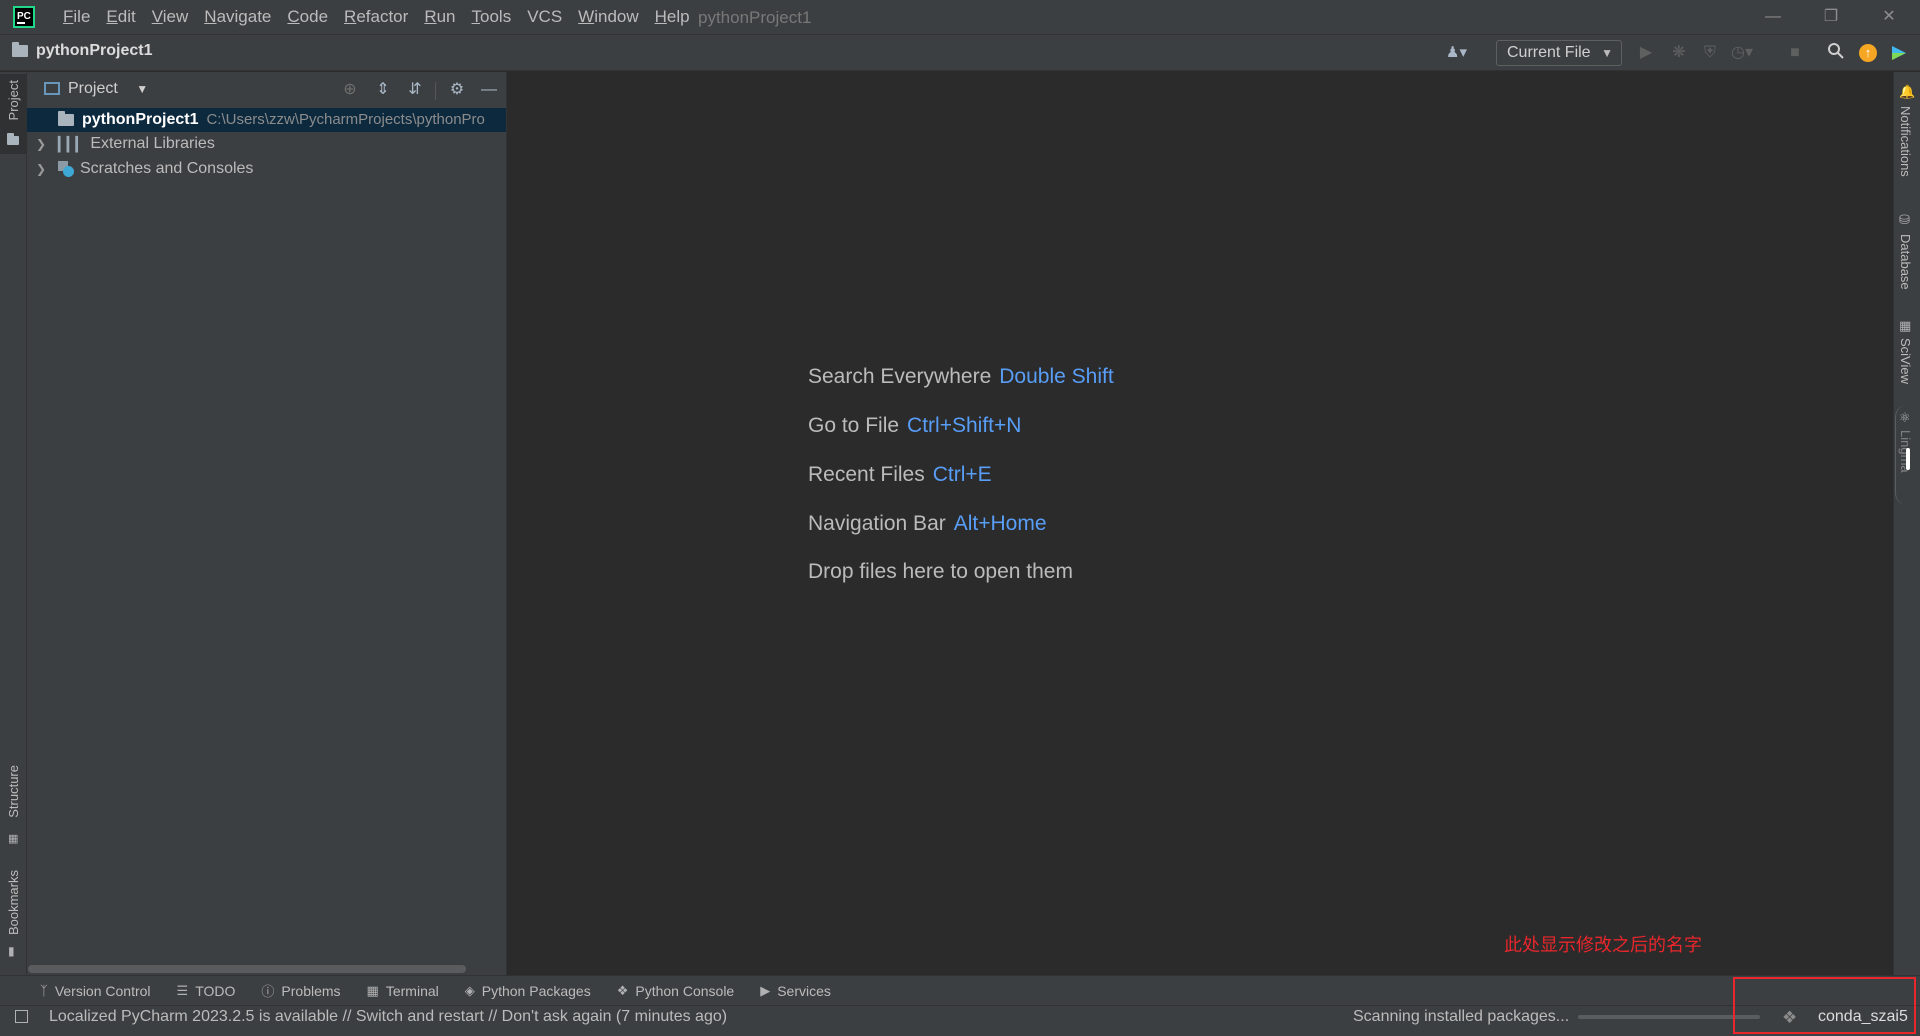 The height and width of the screenshot is (1036, 1920). I want to click on structure-tab: Structure, so click(13, 791).